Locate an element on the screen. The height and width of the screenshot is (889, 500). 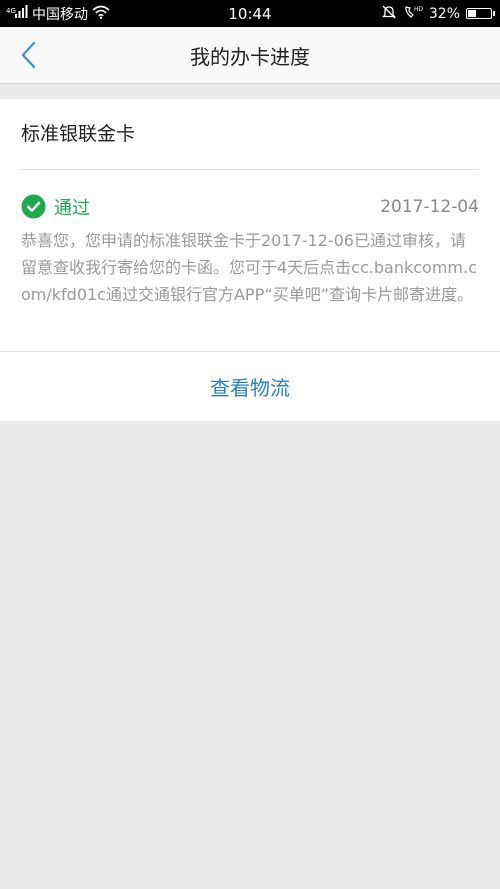
carrier-name: 中国移动 is located at coordinates (60, 14).